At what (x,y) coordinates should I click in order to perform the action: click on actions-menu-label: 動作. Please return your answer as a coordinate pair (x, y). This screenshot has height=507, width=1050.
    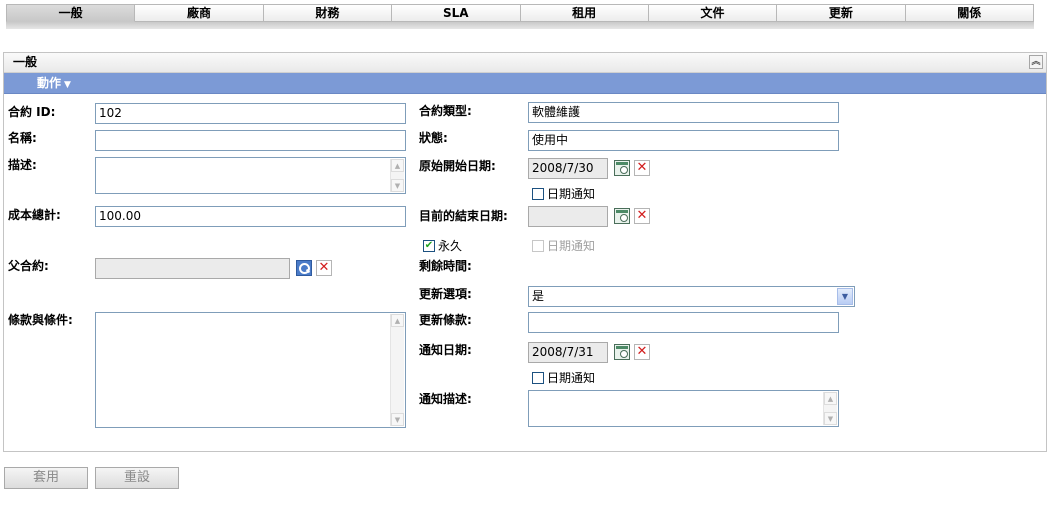
    Looking at the image, I should click on (49, 83).